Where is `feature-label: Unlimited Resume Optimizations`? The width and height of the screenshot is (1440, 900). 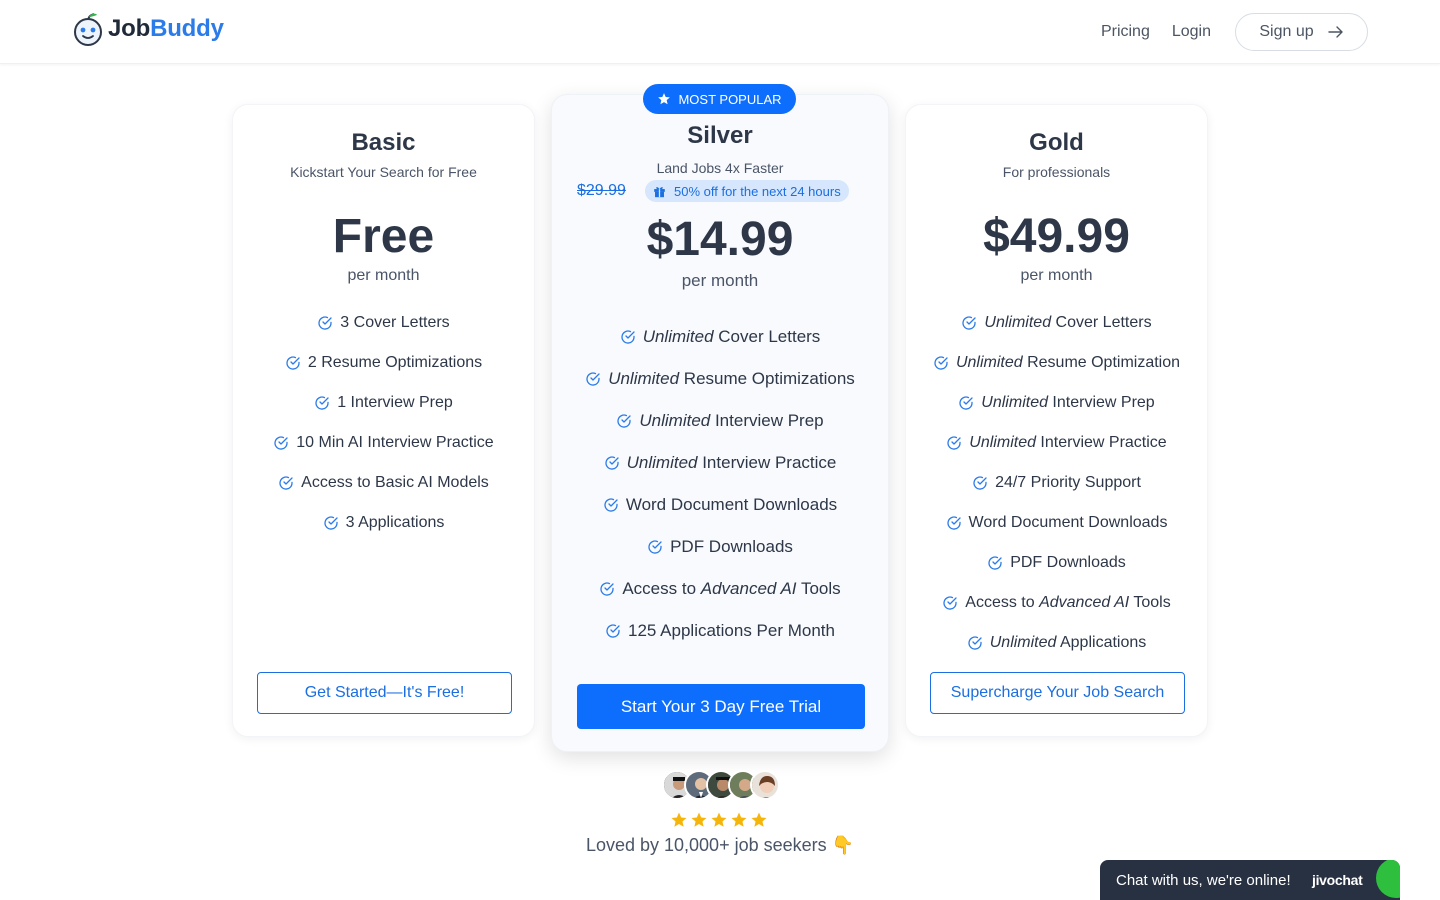 feature-label: Unlimited Resume Optimizations is located at coordinates (731, 379).